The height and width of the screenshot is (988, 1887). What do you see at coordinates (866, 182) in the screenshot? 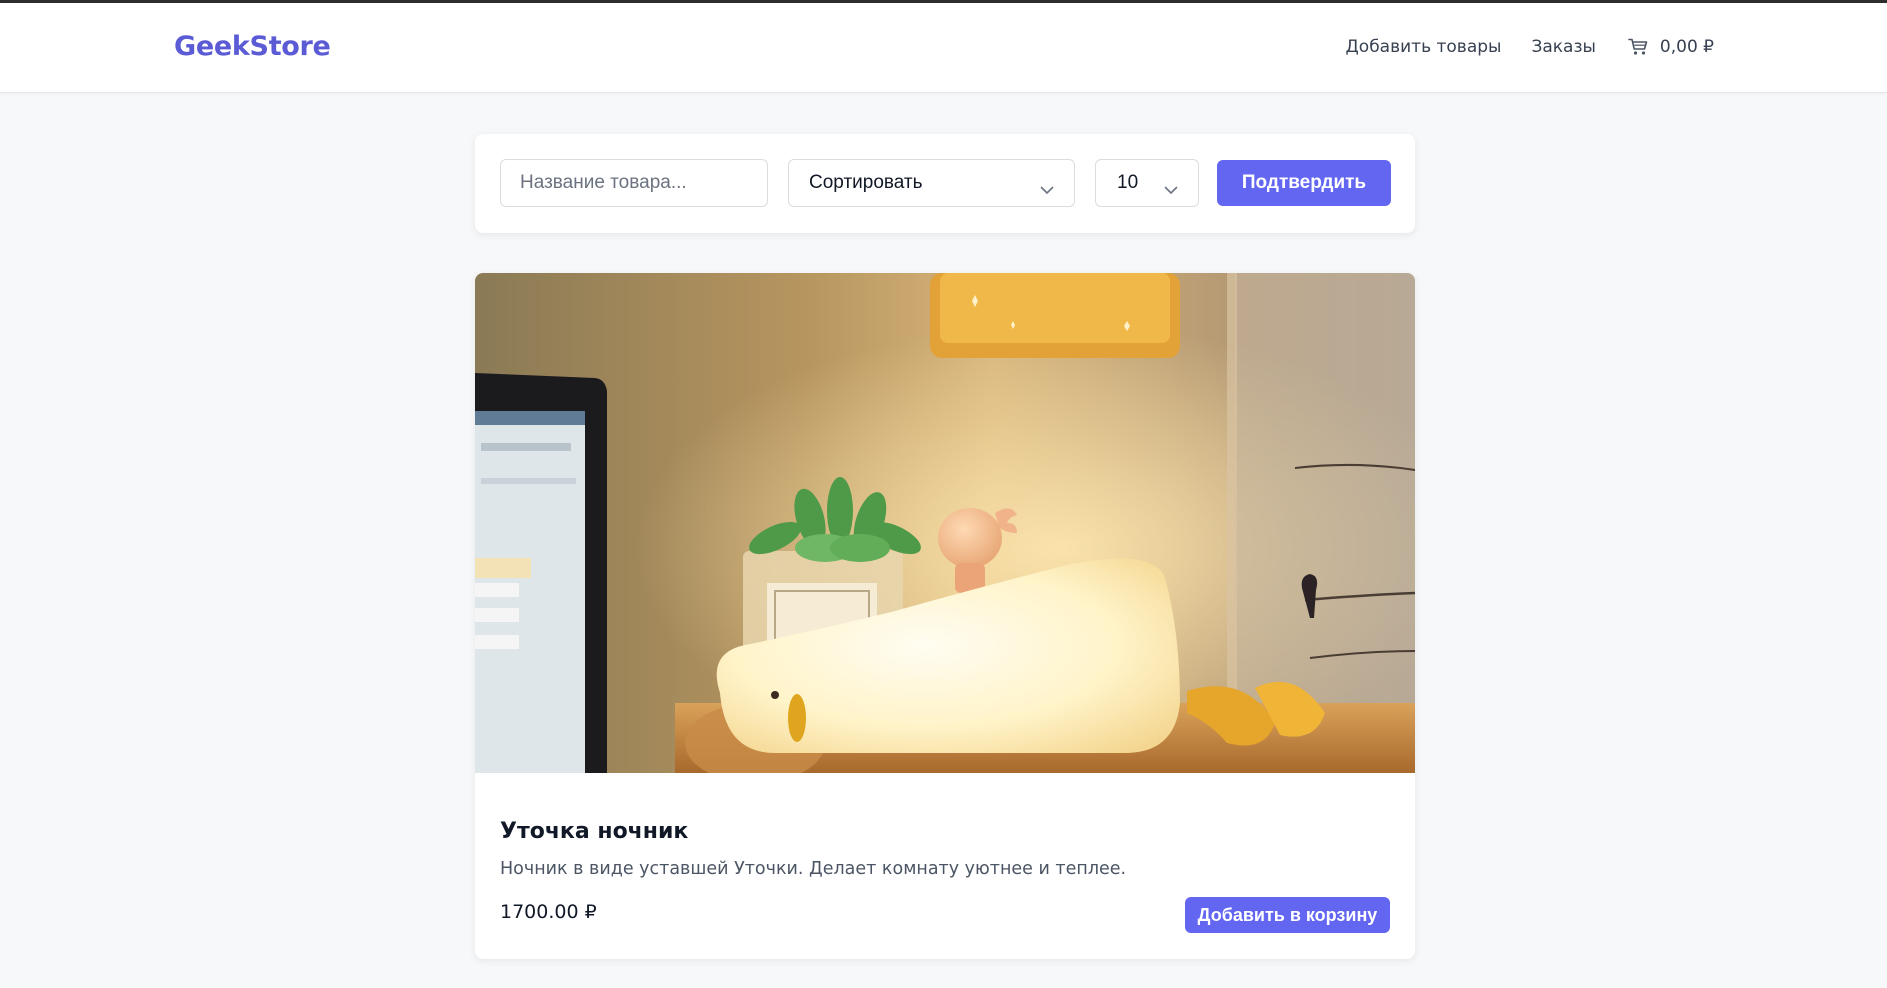
I see `sort-select-label: Сортировать` at bounding box center [866, 182].